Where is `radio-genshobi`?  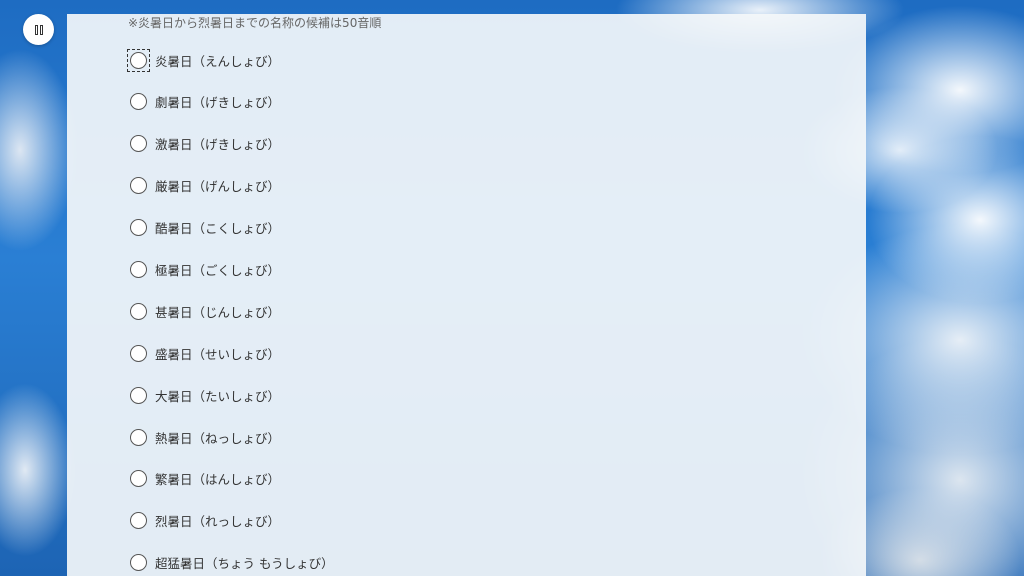 radio-genshobi is located at coordinates (138, 185).